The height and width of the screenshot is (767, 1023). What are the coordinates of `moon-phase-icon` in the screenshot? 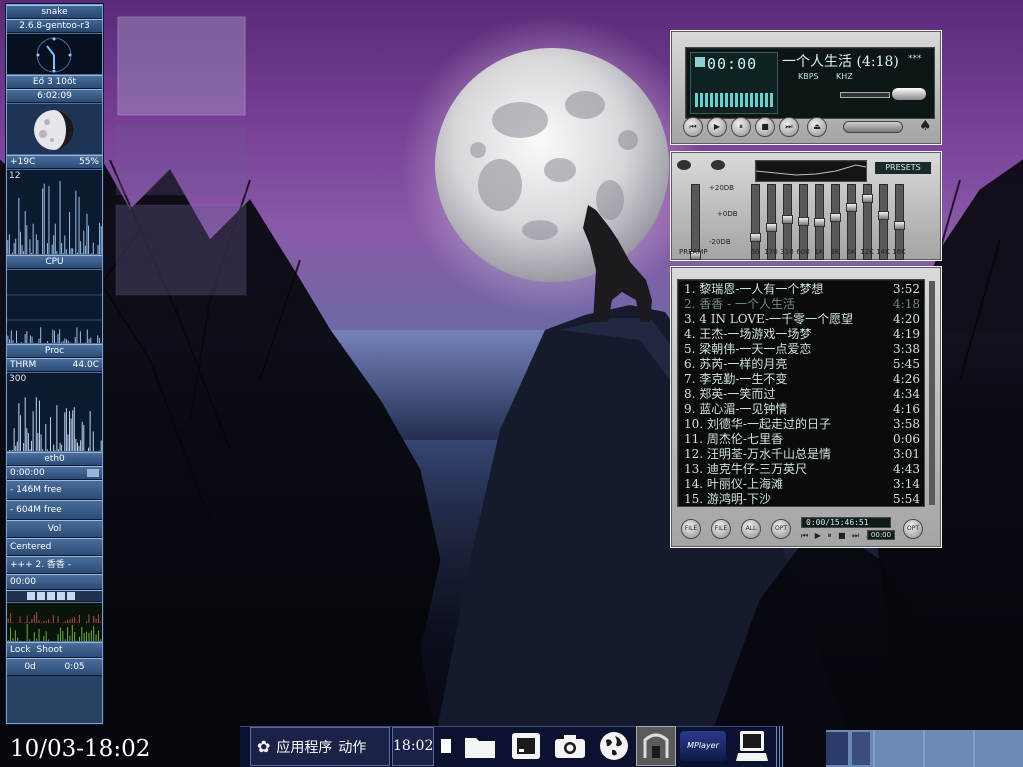 It's located at (54, 129).